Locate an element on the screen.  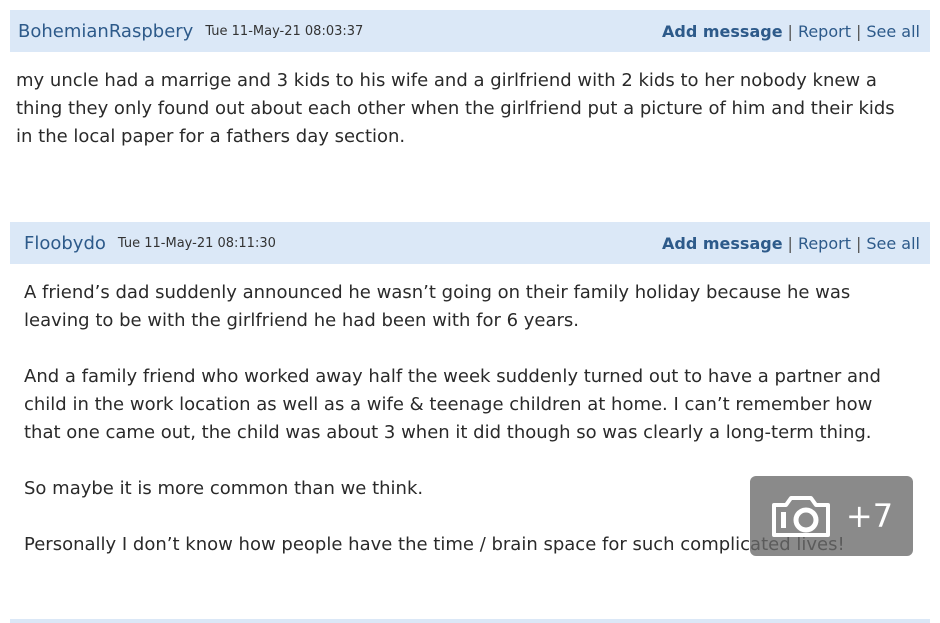
camera-icon is located at coordinates (800, 516).